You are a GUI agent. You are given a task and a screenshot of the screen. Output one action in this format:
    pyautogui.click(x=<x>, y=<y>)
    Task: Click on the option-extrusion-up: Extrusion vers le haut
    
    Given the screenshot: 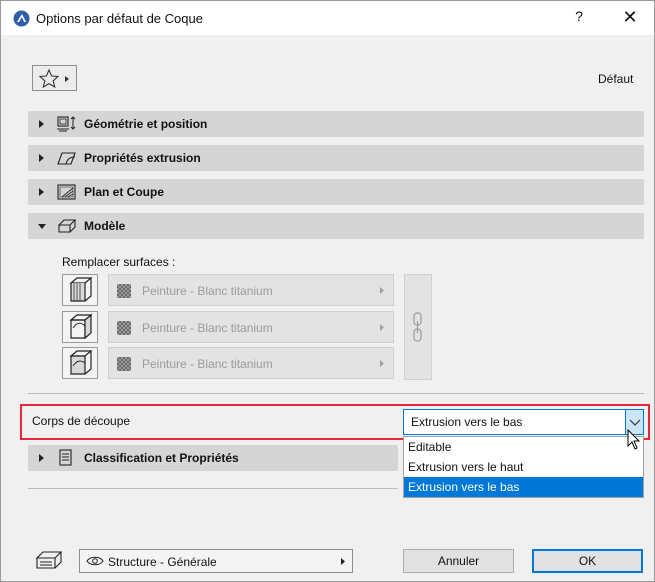 What is the action you would take?
    pyautogui.click(x=523, y=467)
    